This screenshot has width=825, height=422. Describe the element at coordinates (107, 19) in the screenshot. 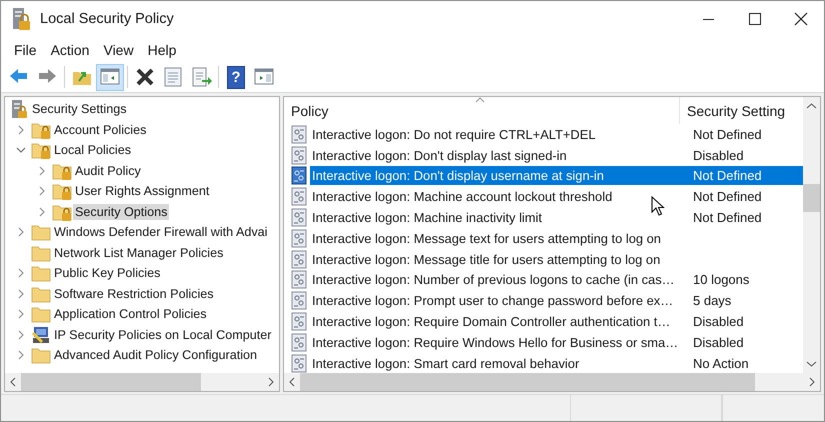

I see `window-title: Local Security Policy` at that location.